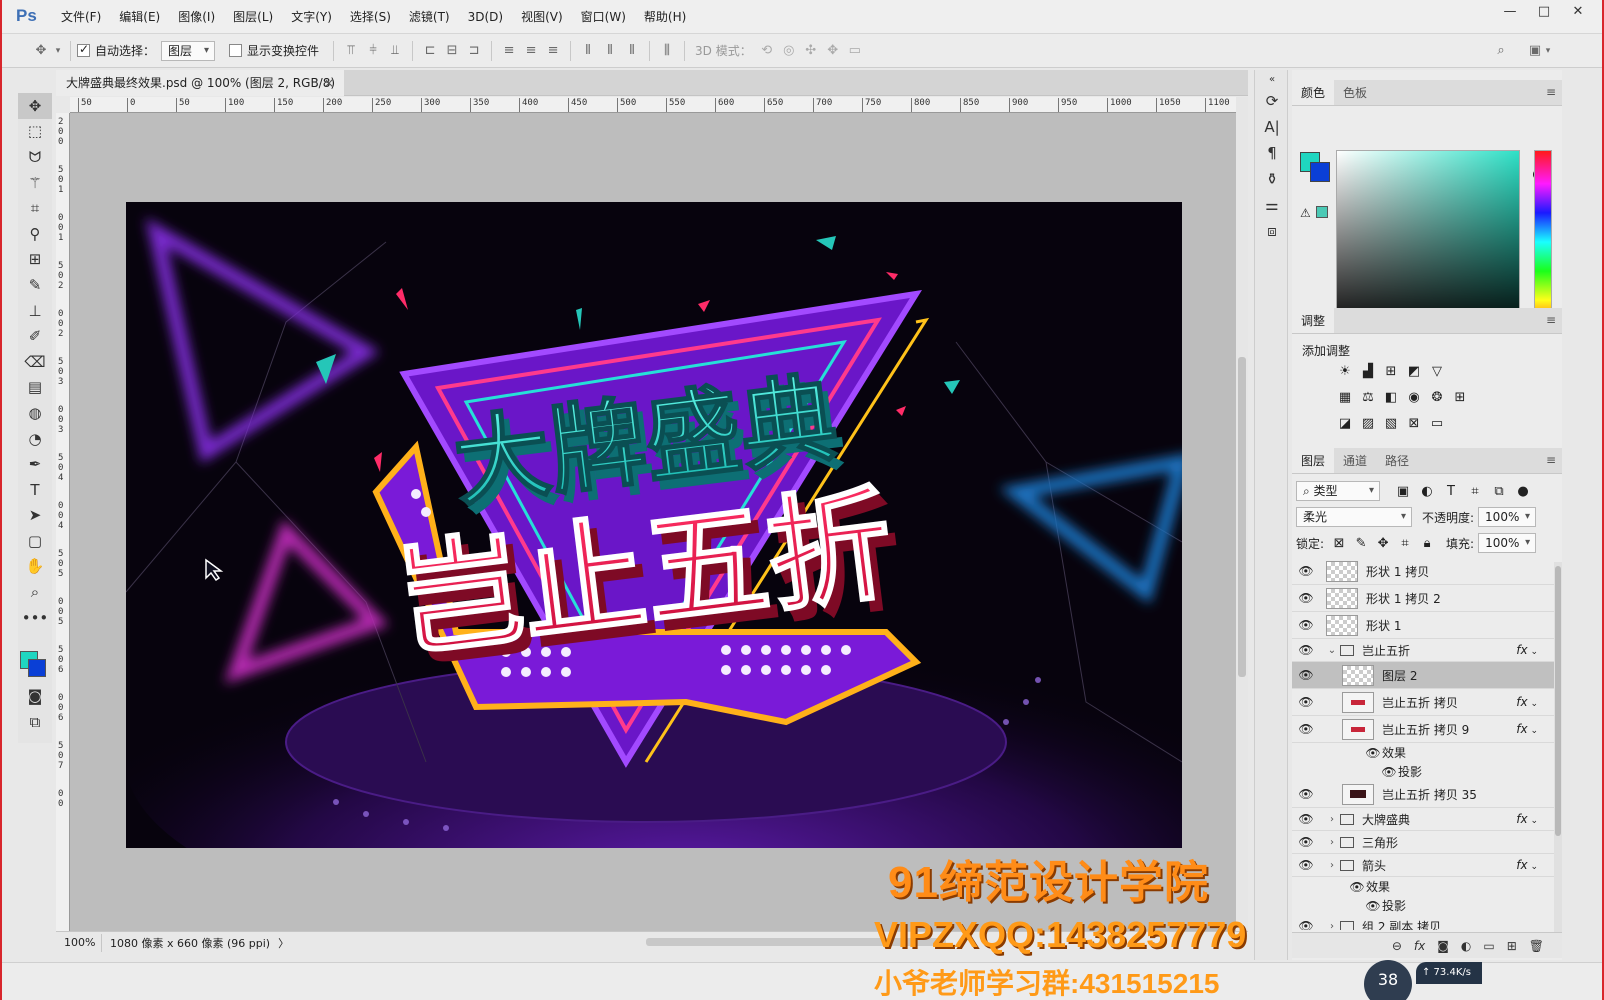 This screenshot has width=1604, height=1000. I want to click on distribute-top-icon: ≡, so click(509, 51).